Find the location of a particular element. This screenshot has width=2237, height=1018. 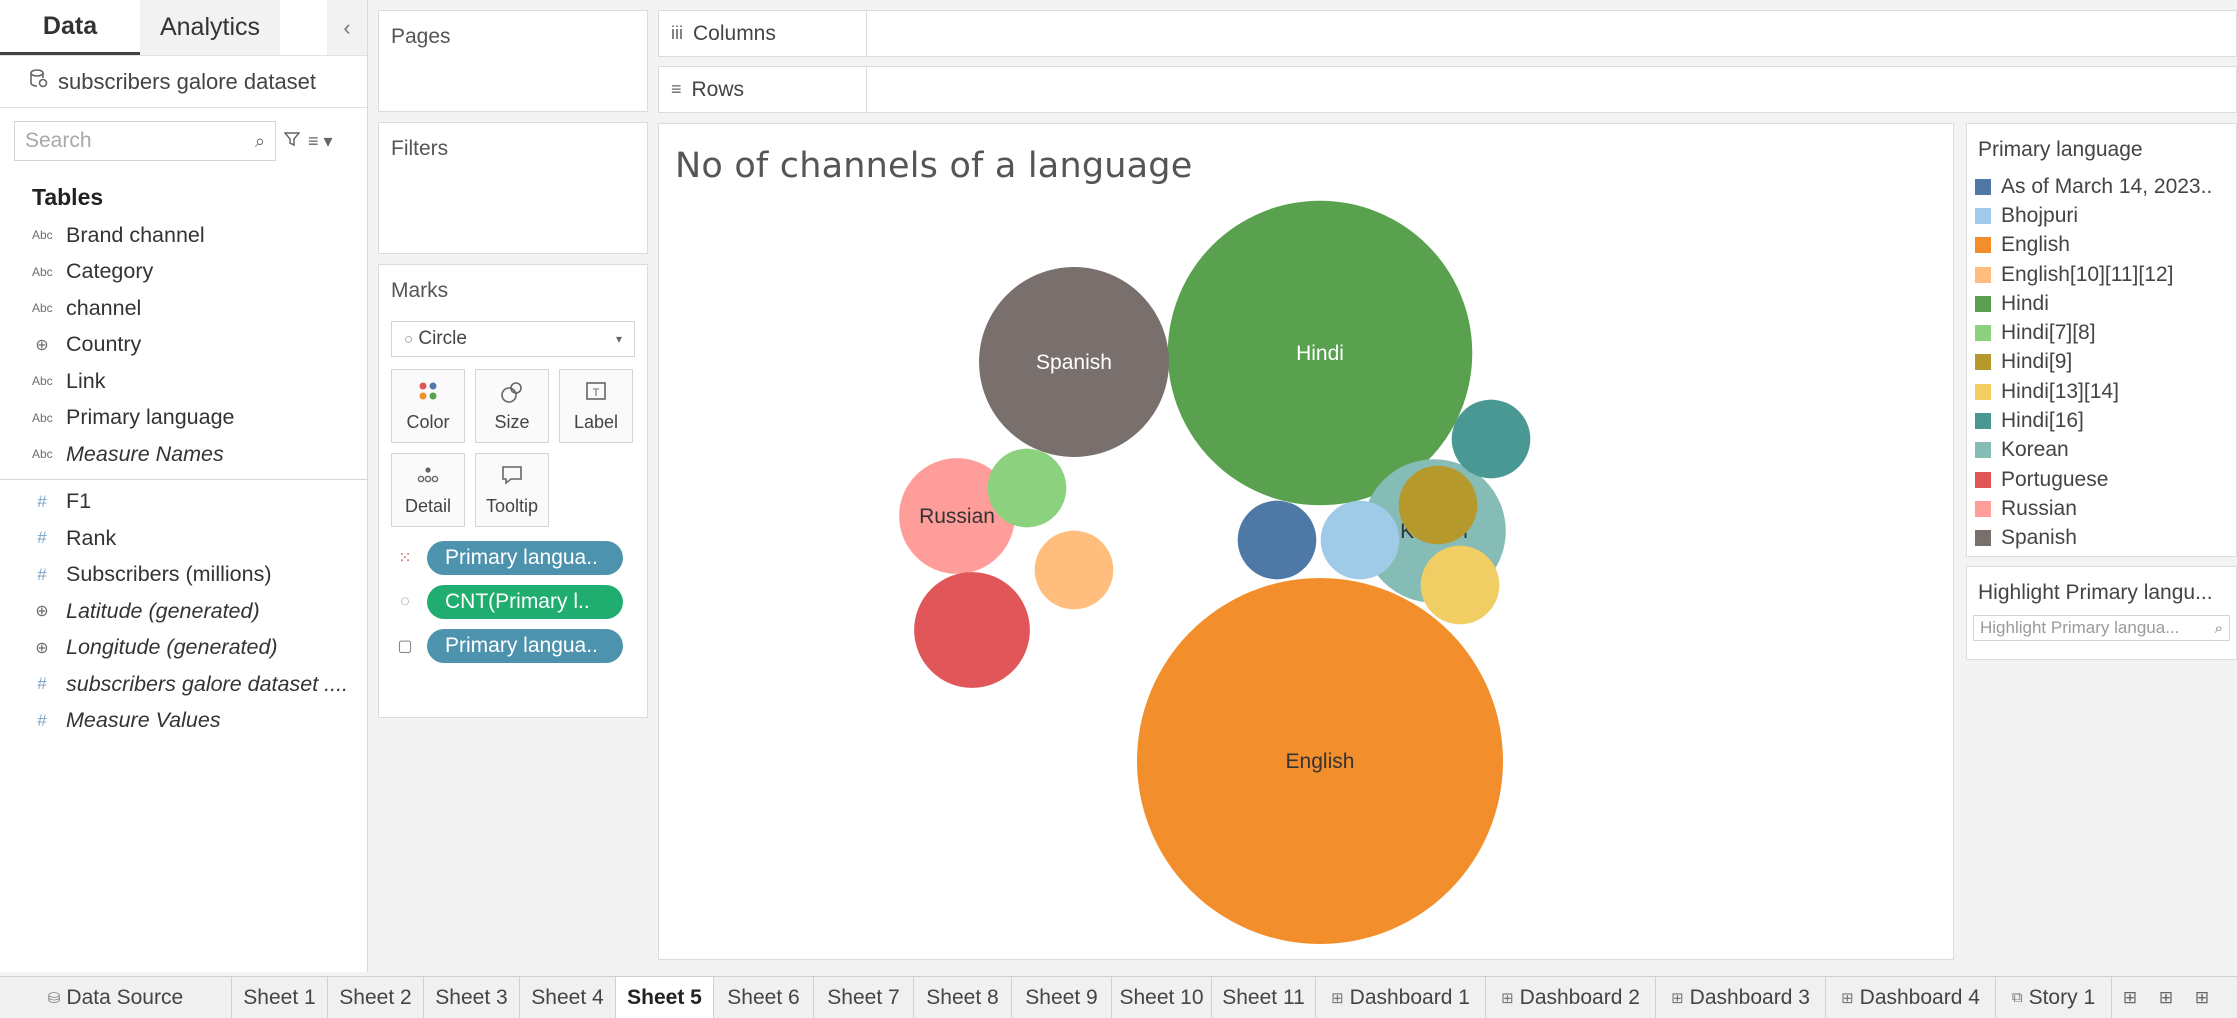

sheet-tab: Sheet 5 is located at coordinates (665, 997).